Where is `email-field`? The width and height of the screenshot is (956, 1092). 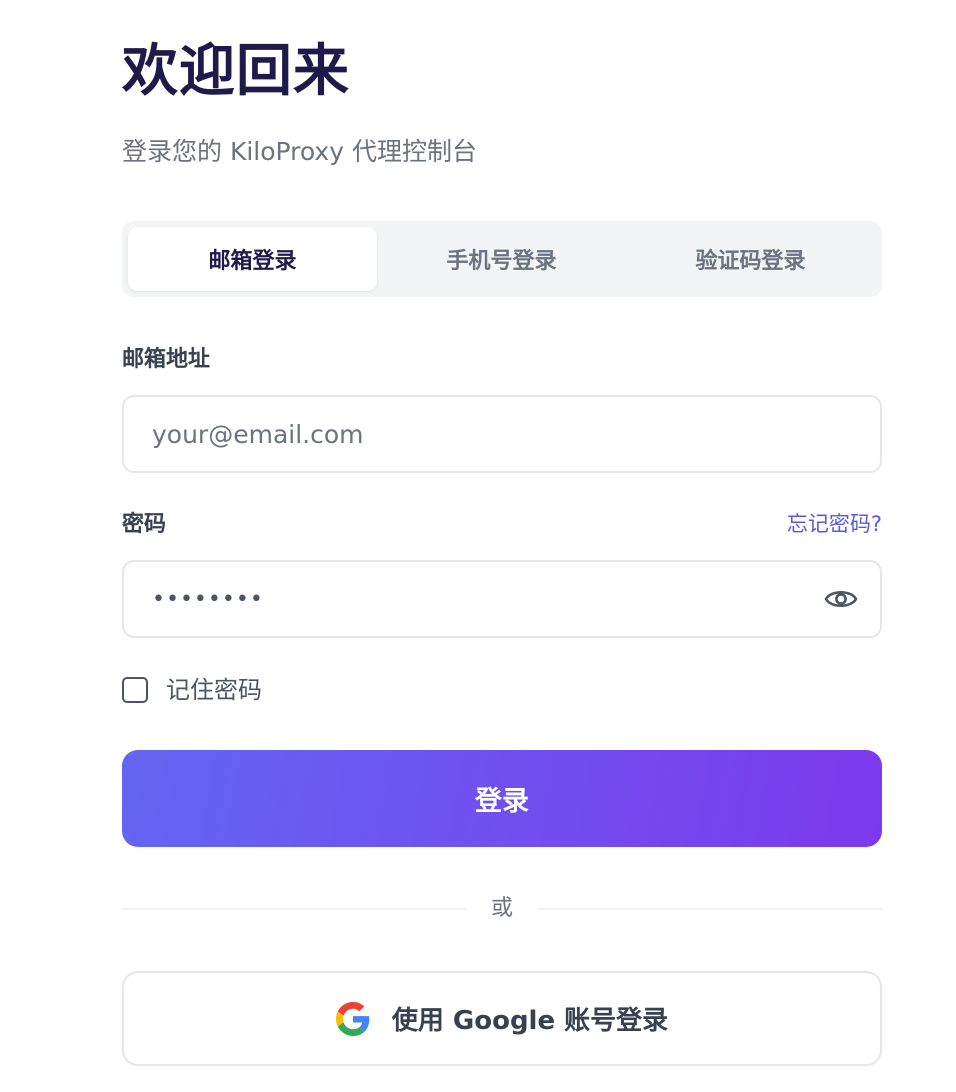
email-field is located at coordinates (502, 434).